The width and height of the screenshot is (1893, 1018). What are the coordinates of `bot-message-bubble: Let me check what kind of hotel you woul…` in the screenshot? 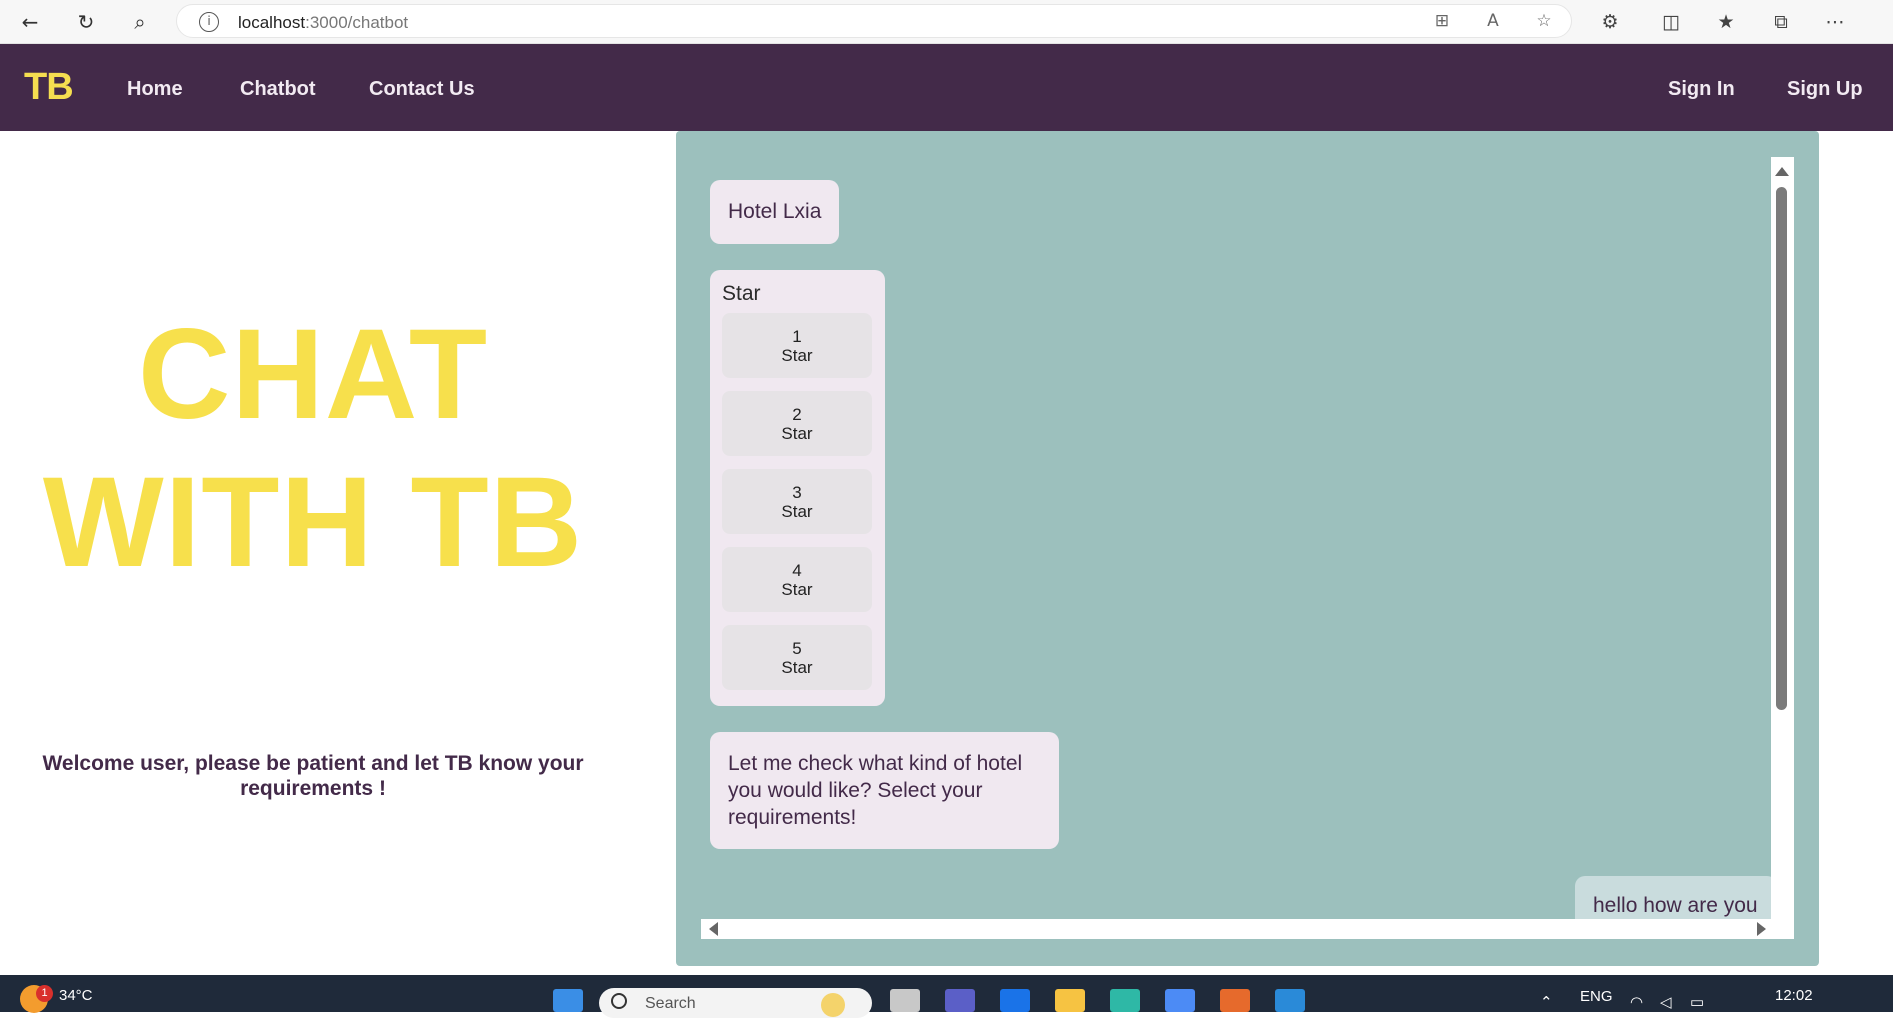 It's located at (884, 790).